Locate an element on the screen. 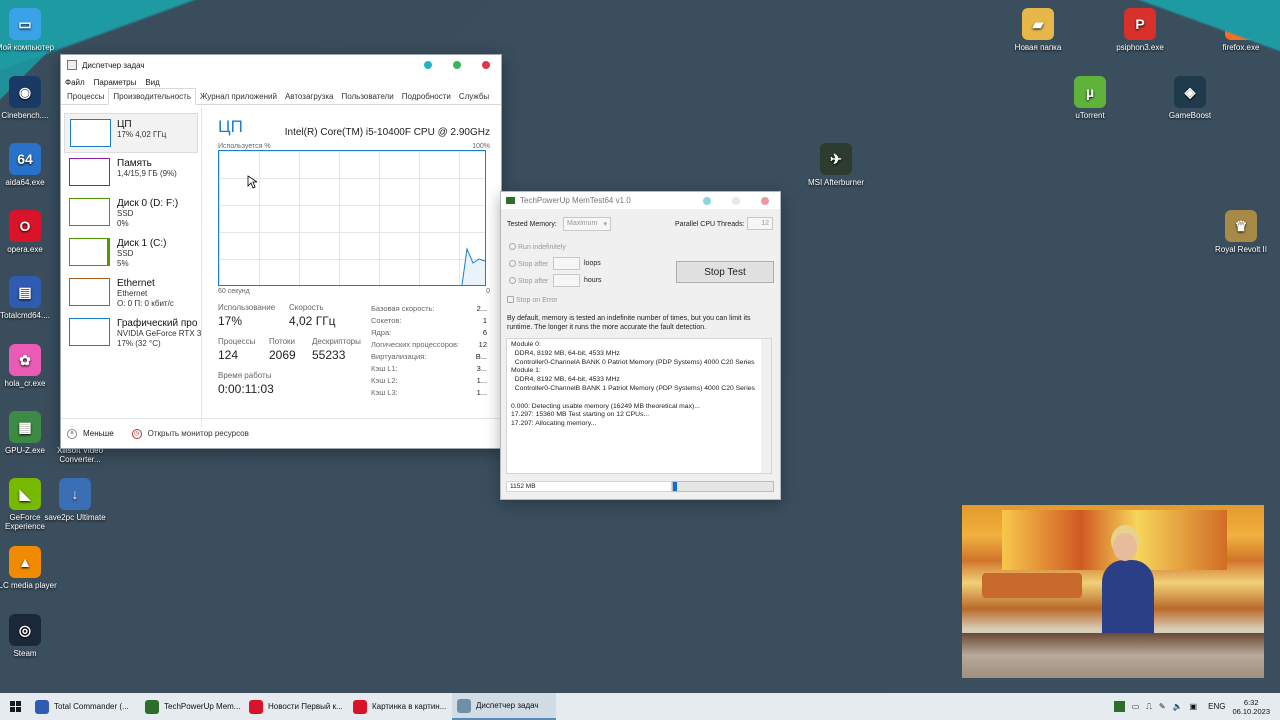 The width and height of the screenshot is (1280, 720). memtest-minimize-button is located at coordinates (707, 201).